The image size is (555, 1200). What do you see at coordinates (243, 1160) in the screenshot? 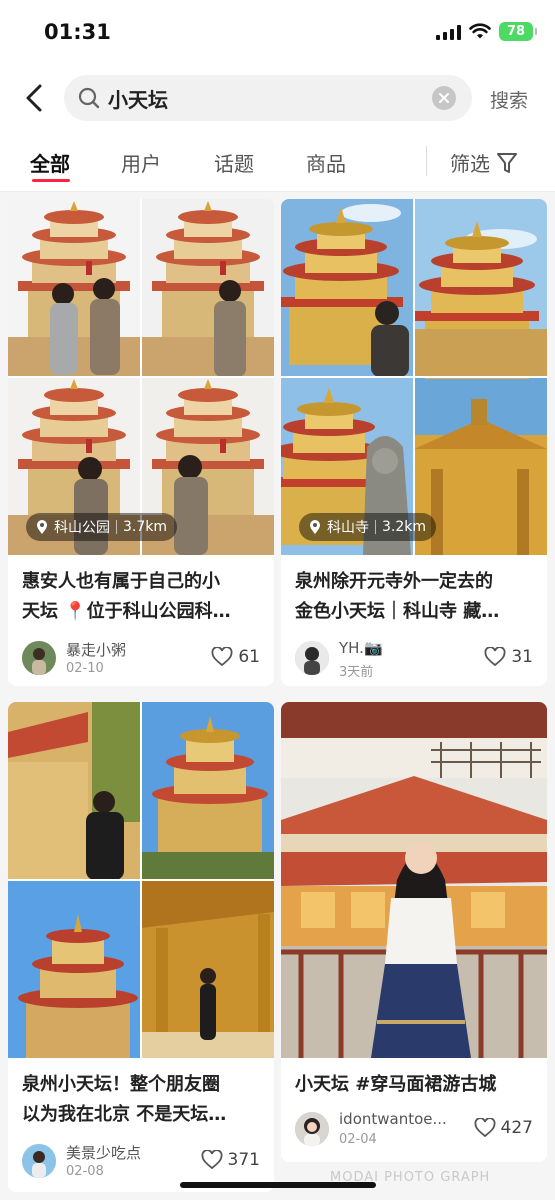
I see `like-count: 371` at bounding box center [243, 1160].